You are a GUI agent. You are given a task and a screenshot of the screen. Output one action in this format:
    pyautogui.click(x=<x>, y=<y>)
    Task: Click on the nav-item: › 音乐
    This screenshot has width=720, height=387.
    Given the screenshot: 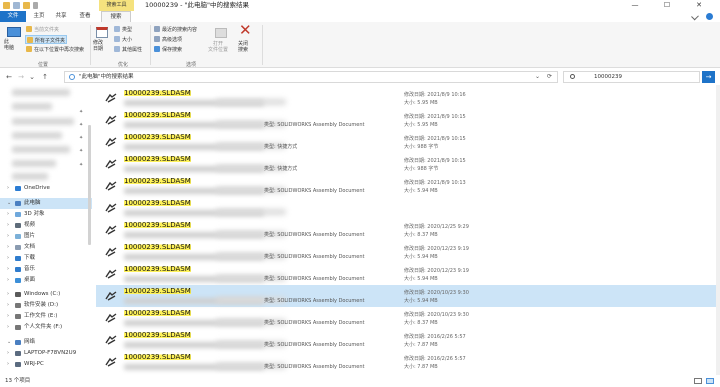 What is the action you would take?
    pyautogui.click(x=46, y=269)
    